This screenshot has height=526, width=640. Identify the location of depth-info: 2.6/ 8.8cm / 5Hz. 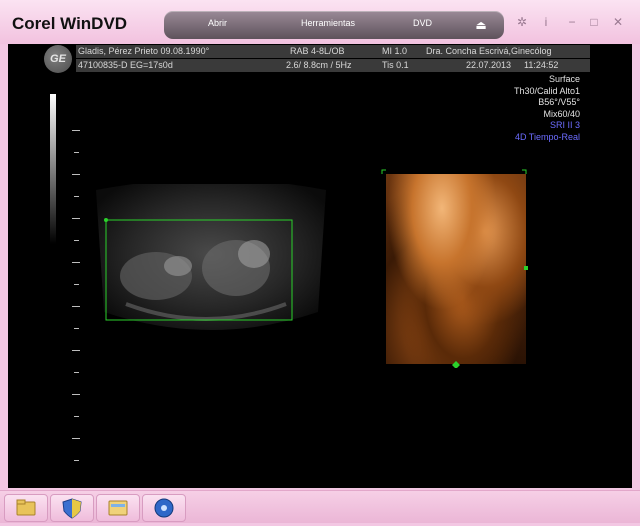
(319, 65).